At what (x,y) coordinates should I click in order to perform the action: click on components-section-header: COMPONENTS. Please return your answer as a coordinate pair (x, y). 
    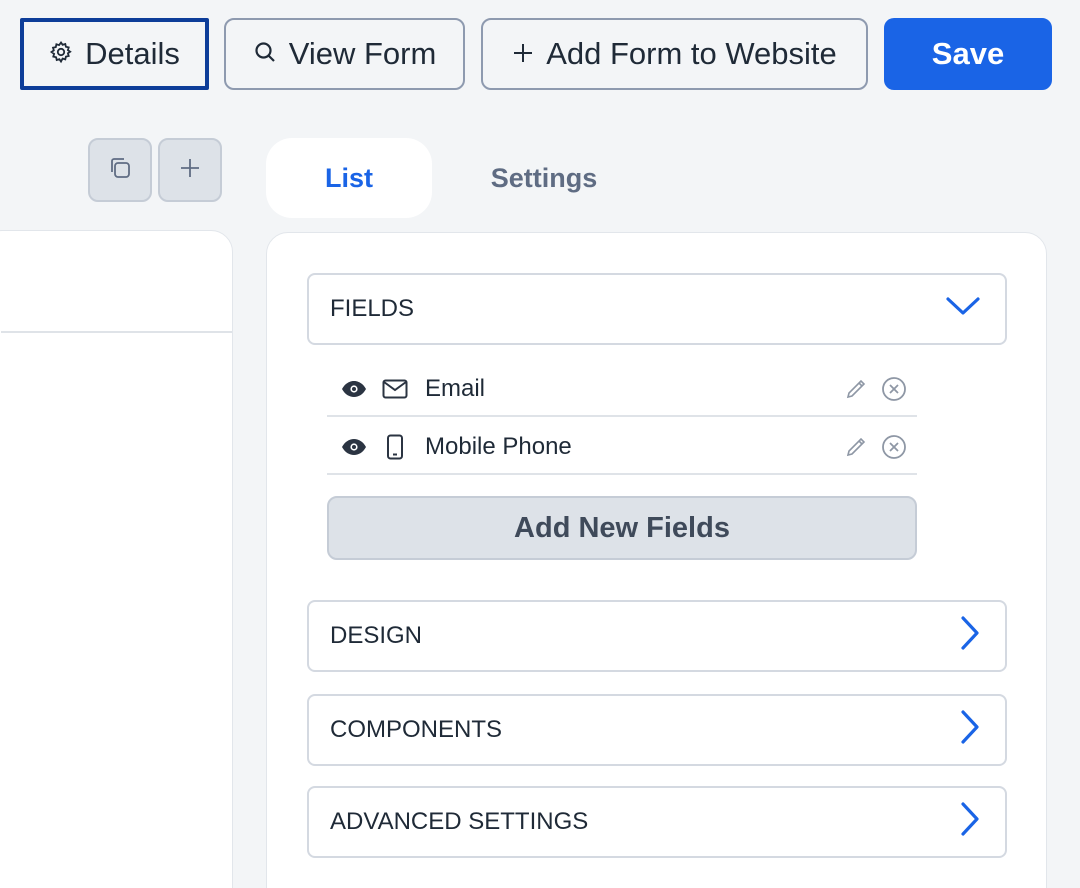
    Looking at the image, I should click on (657, 730).